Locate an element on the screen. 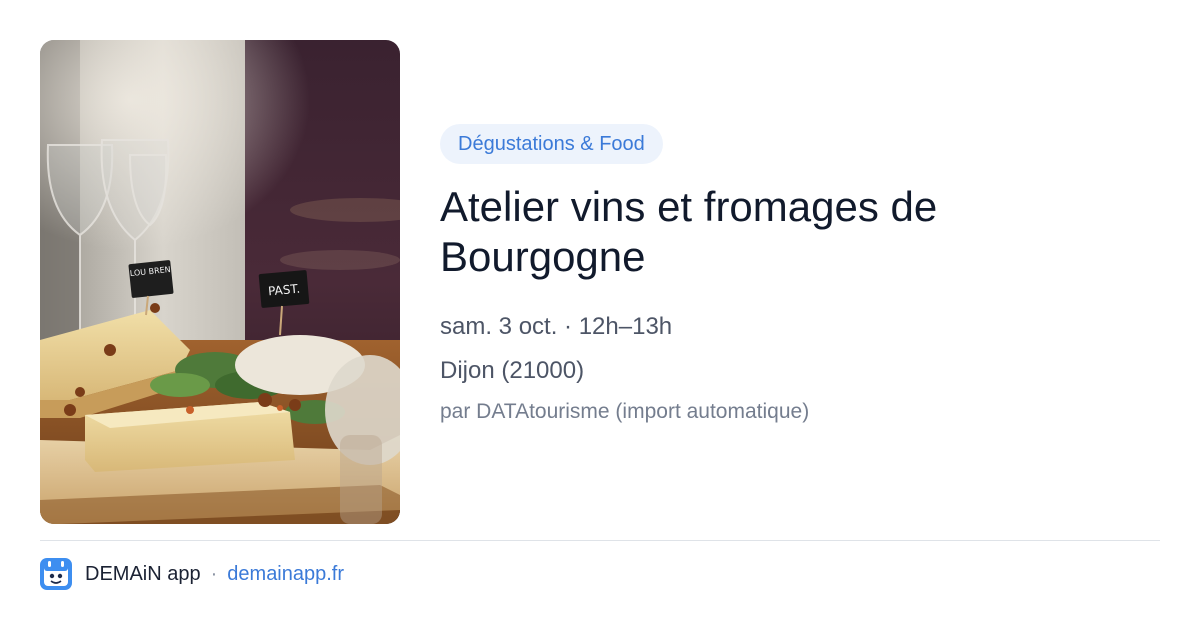 The image size is (1200, 630). event-title: Atelier vins et fromages de Bourgogne is located at coordinates (689, 231).